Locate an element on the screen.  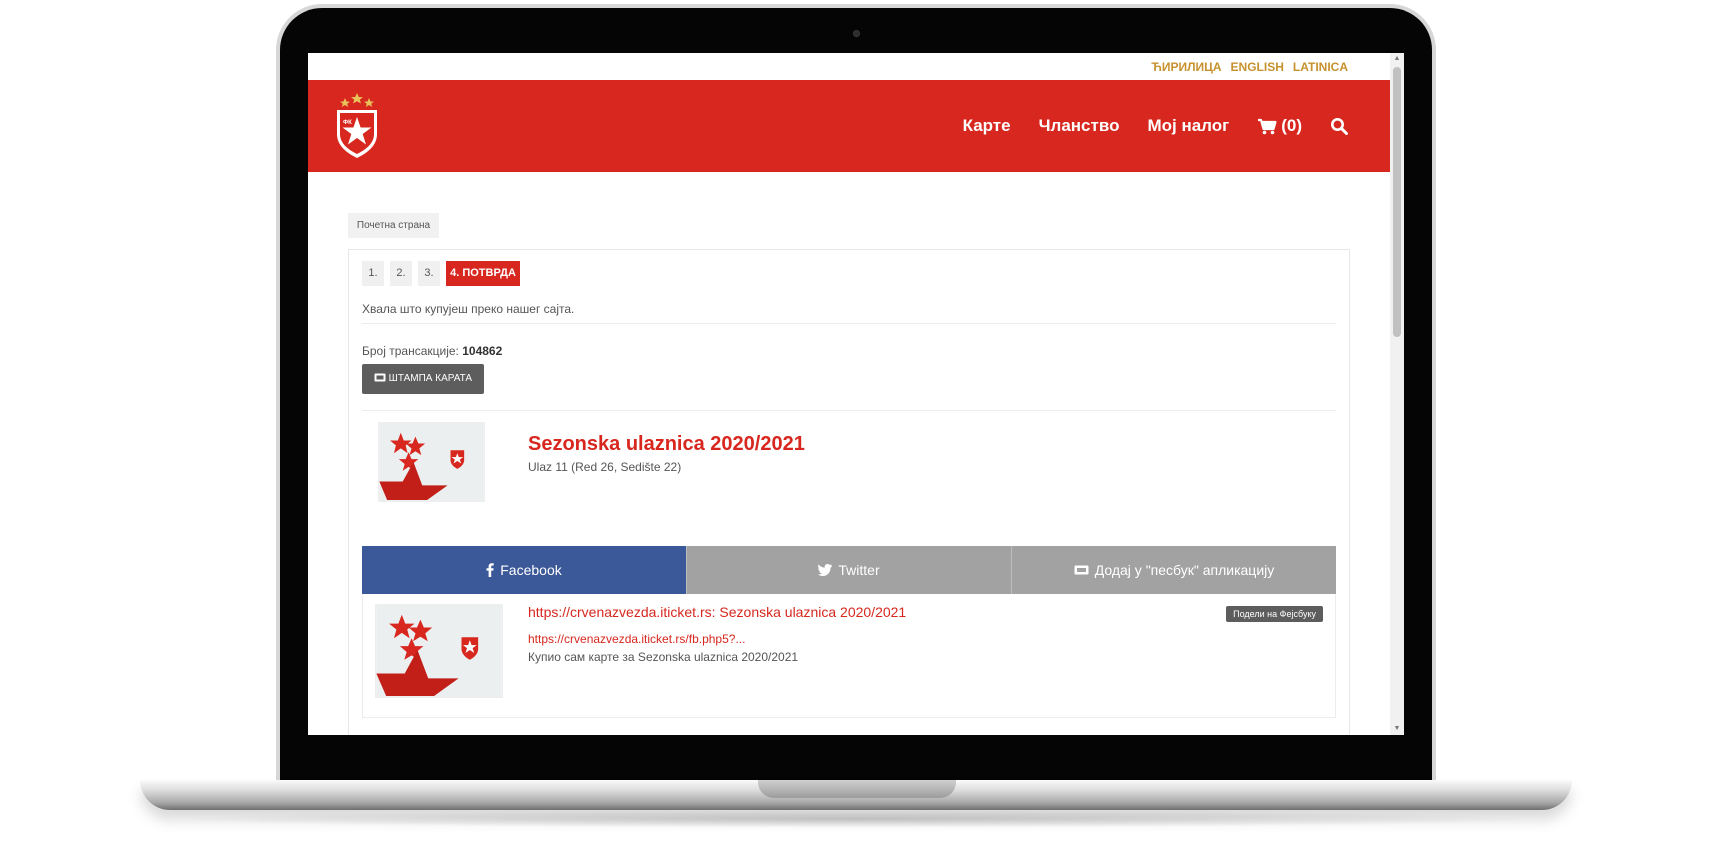
lang-cyrillic: ЋИРИЛИЦА is located at coordinates (1186, 67).